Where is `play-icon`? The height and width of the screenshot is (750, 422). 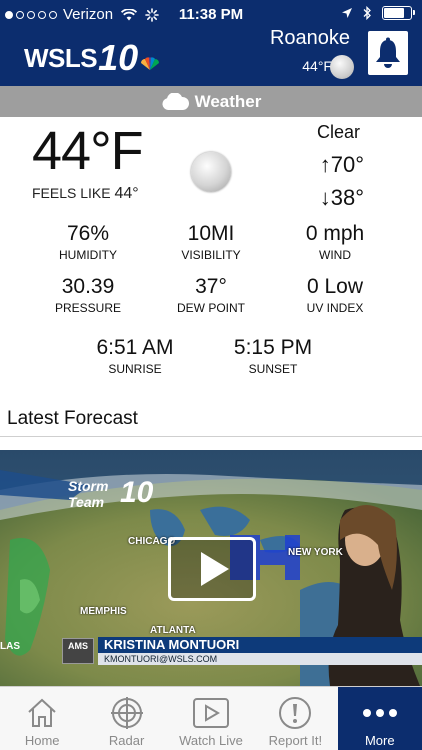 play-icon is located at coordinates (215, 569).